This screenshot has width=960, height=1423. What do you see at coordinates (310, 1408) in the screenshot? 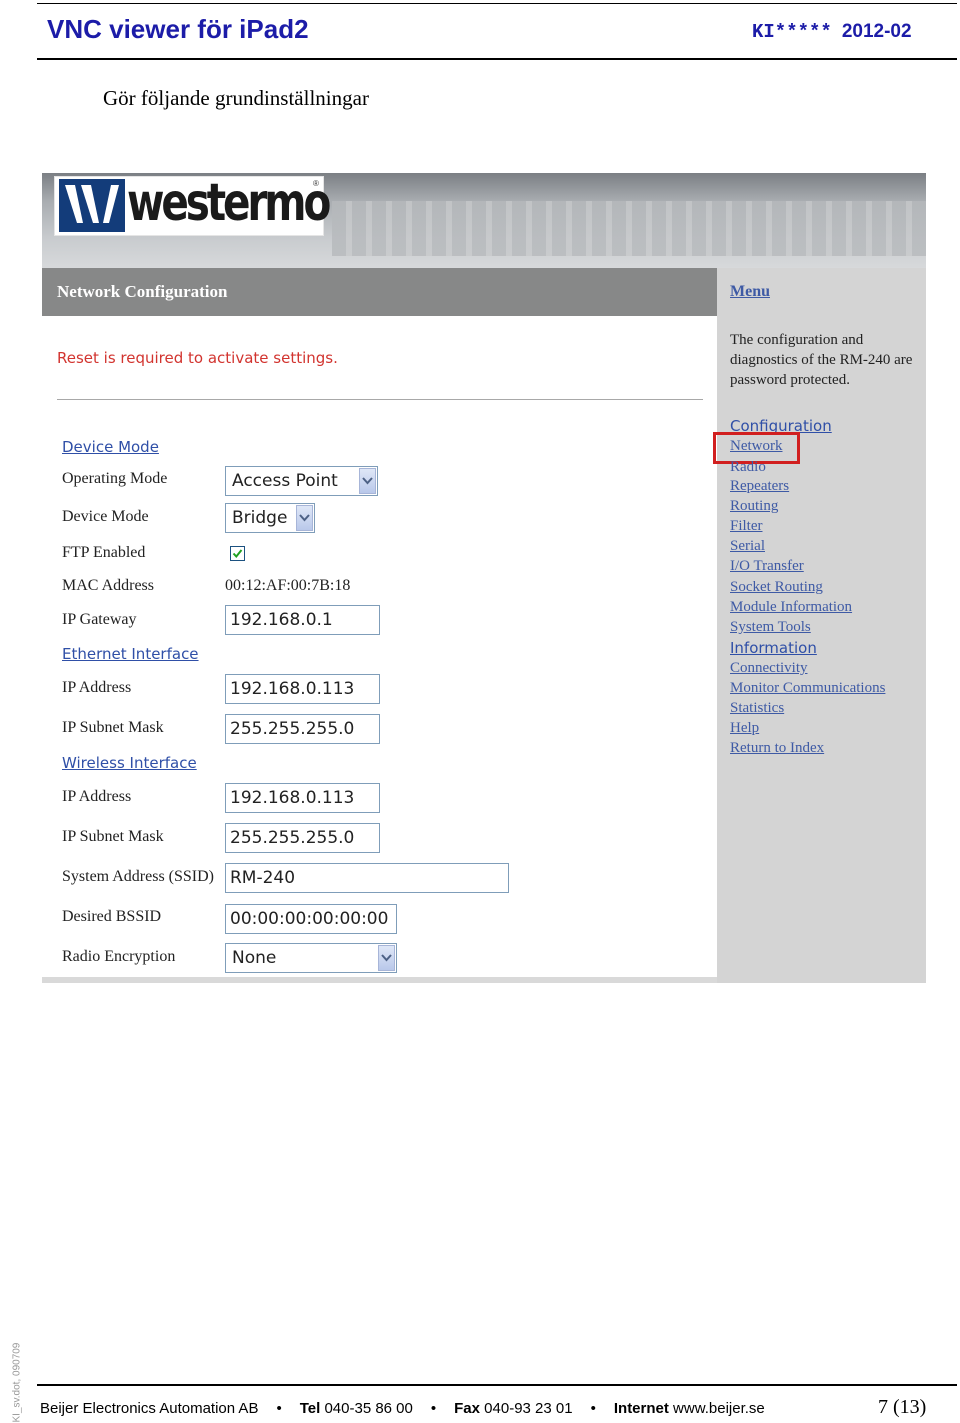
I see `footer-tel-label: Tel` at bounding box center [310, 1408].